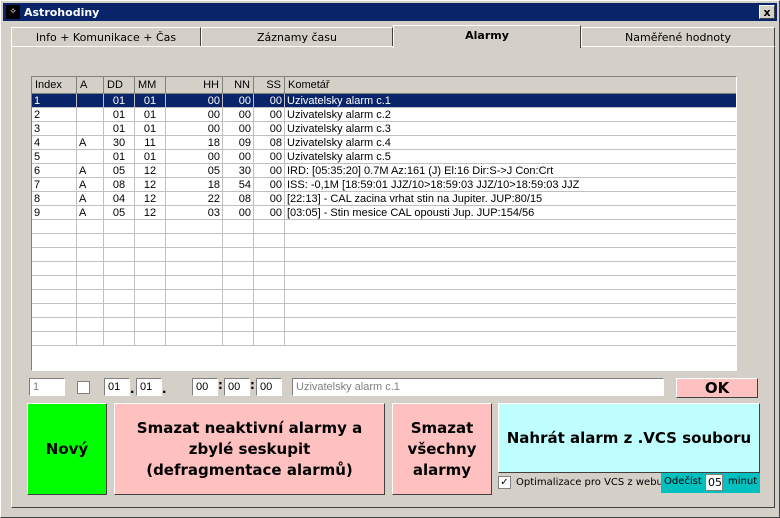 This screenshot has width=780, height=518. Describe the element at coordinates (205, 387) in the screenshot. I see `hour-field: 00` at that location.